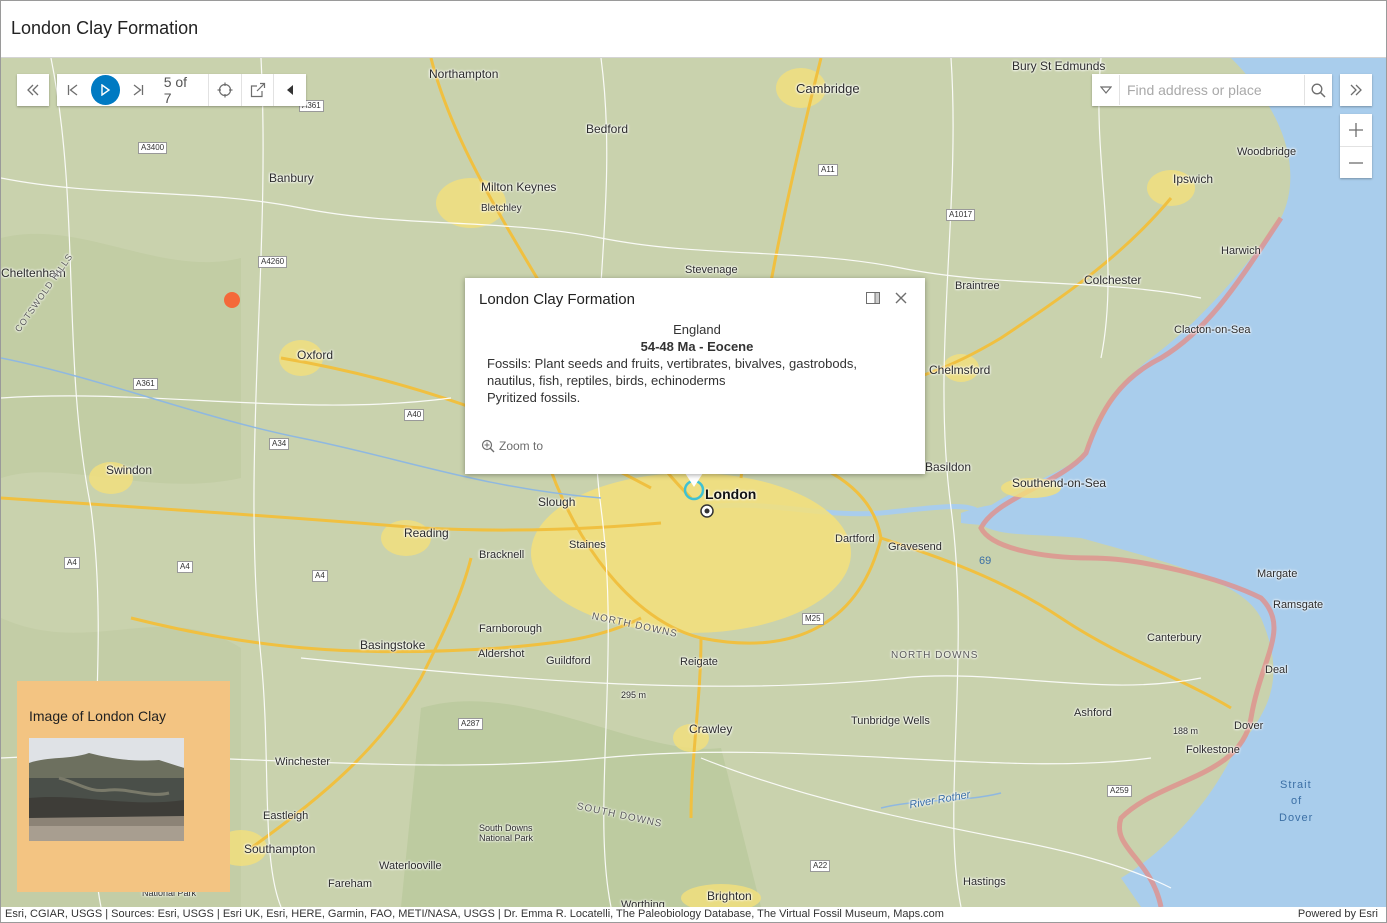 Image resolution: width=1387 pixels, height=923 pixels. Describe the element at coordinates (510, 629) in the screenshot. I see `map-label: Farnborough` at that location.